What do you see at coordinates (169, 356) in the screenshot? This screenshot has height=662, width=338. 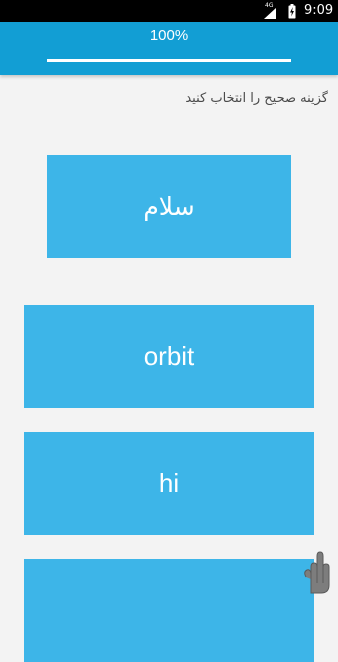 I see `answer-option-orbit: orbit` at bounding box center [169, 356].